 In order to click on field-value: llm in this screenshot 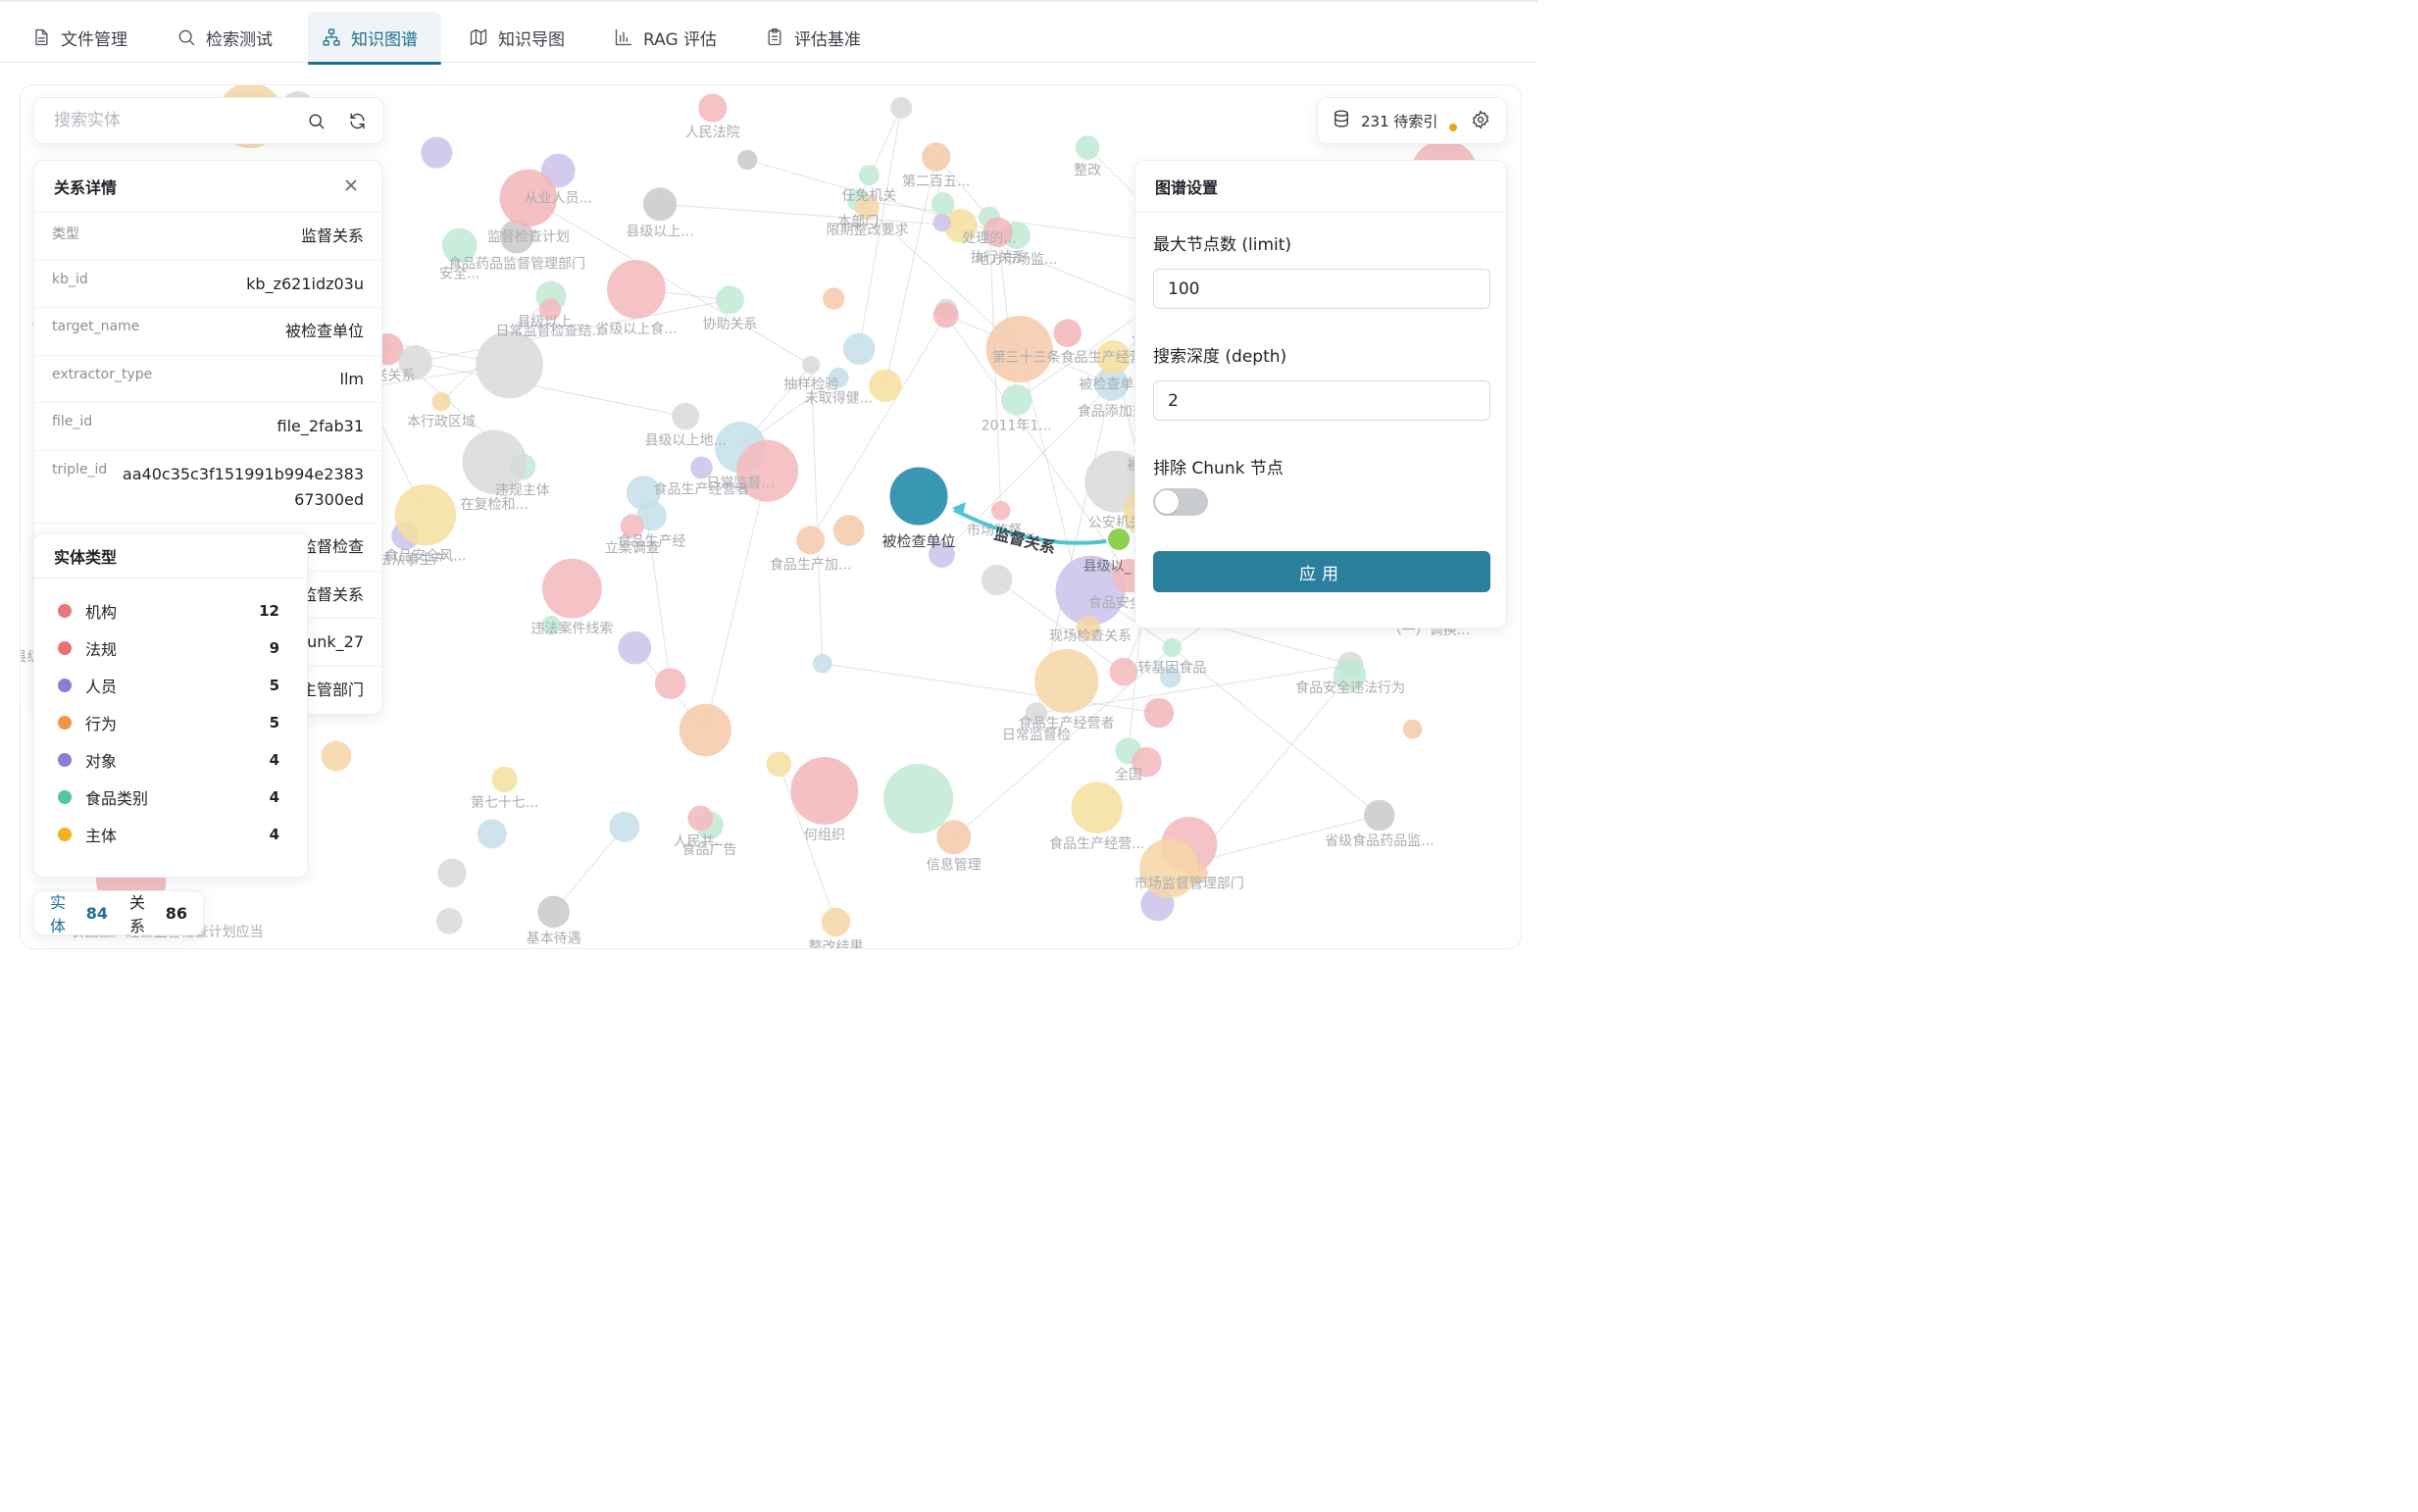, I will do `click(351, 378)`.